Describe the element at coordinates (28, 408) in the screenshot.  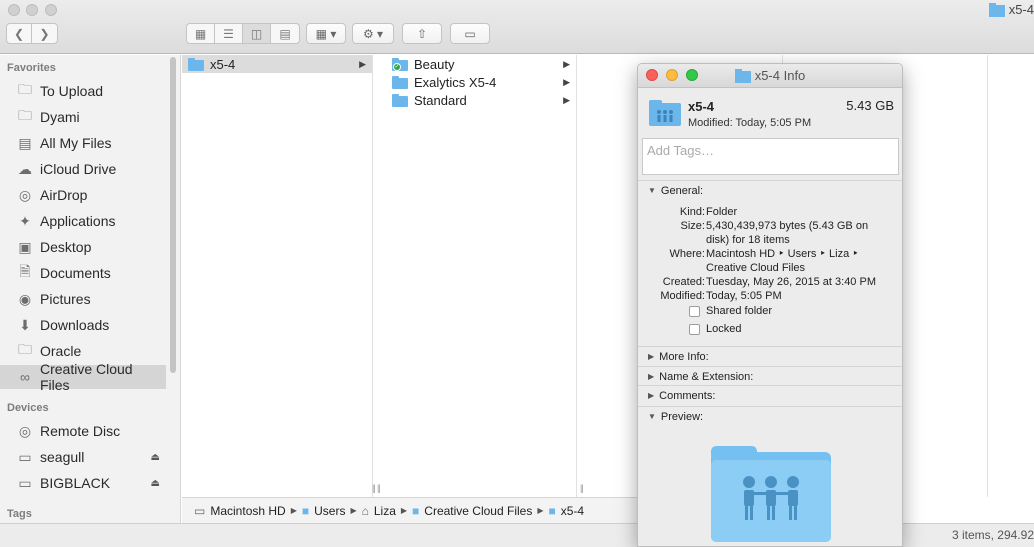
I see `devices-heading: Devices` at that location.